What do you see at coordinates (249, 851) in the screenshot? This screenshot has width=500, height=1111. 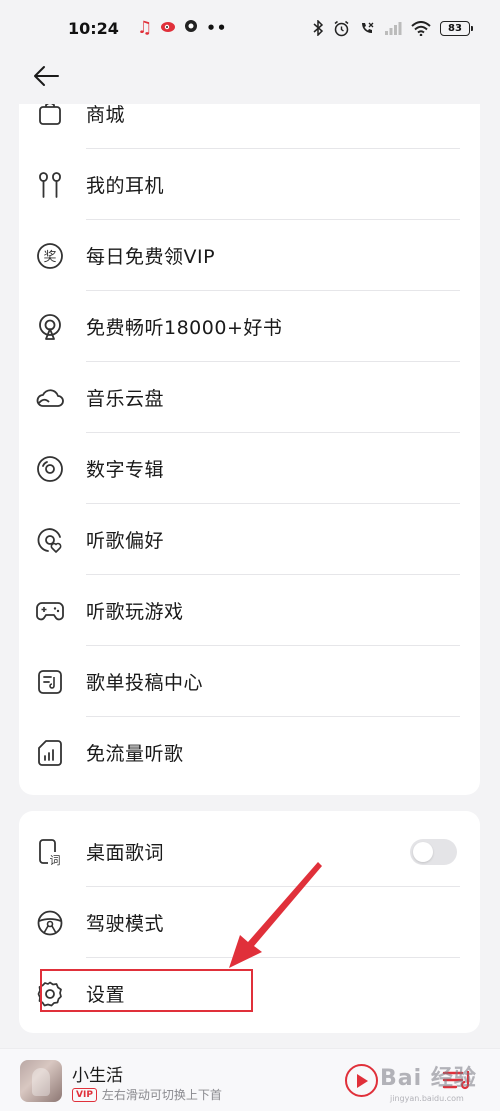 I see `menu-item-desktop-lyrics: 词 桌面歌词` at bounding box center [249, 851].